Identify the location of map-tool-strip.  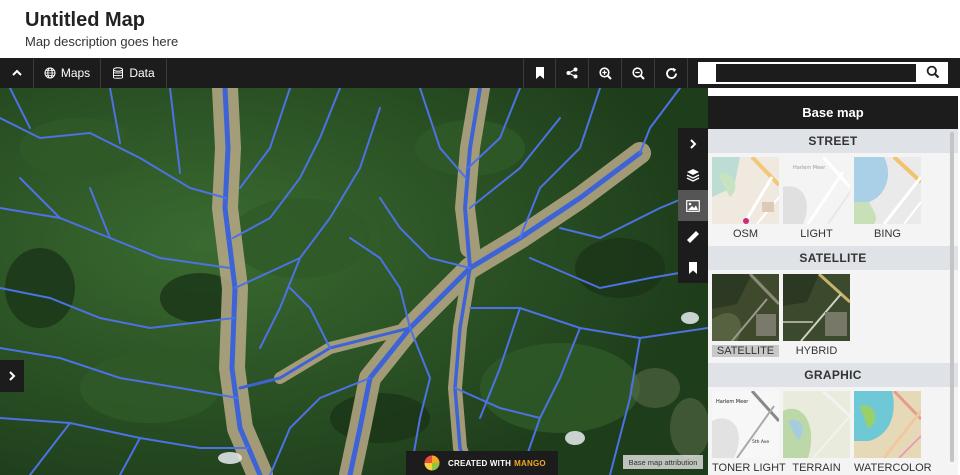
(693, 205).